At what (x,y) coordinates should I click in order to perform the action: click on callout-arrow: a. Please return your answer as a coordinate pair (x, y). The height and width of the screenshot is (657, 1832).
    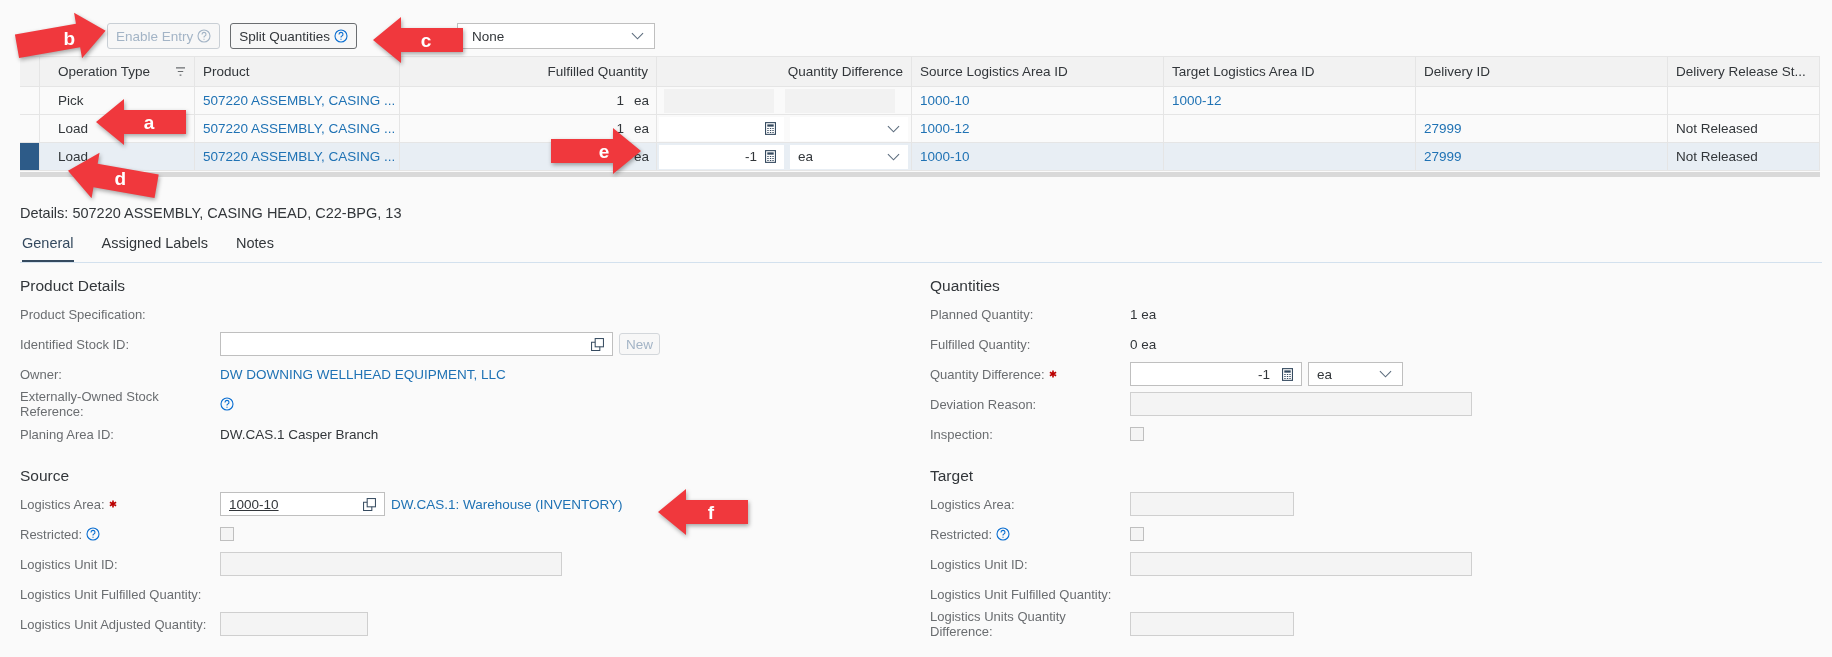
    Looking at the image, I should click on (141, 122).